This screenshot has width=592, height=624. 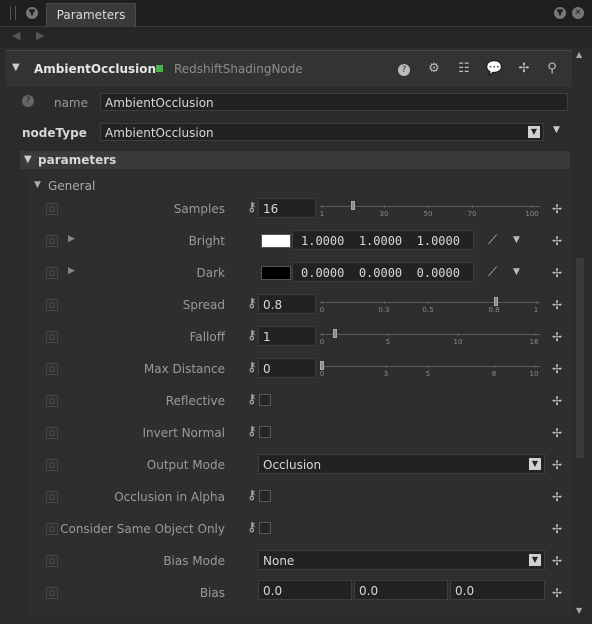 I want to click on occlusion-in-alpha-checkbox, so click(x=265, y=496).